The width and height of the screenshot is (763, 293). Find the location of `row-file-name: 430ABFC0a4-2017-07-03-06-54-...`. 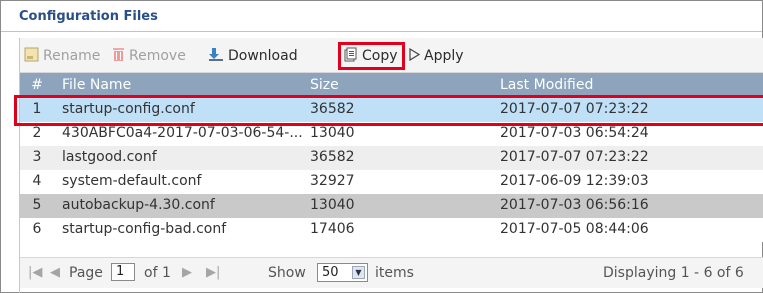

row-file-name: 430ABFC0a4-2017-07-03-06-54-... is located at coordinates (182, 133).